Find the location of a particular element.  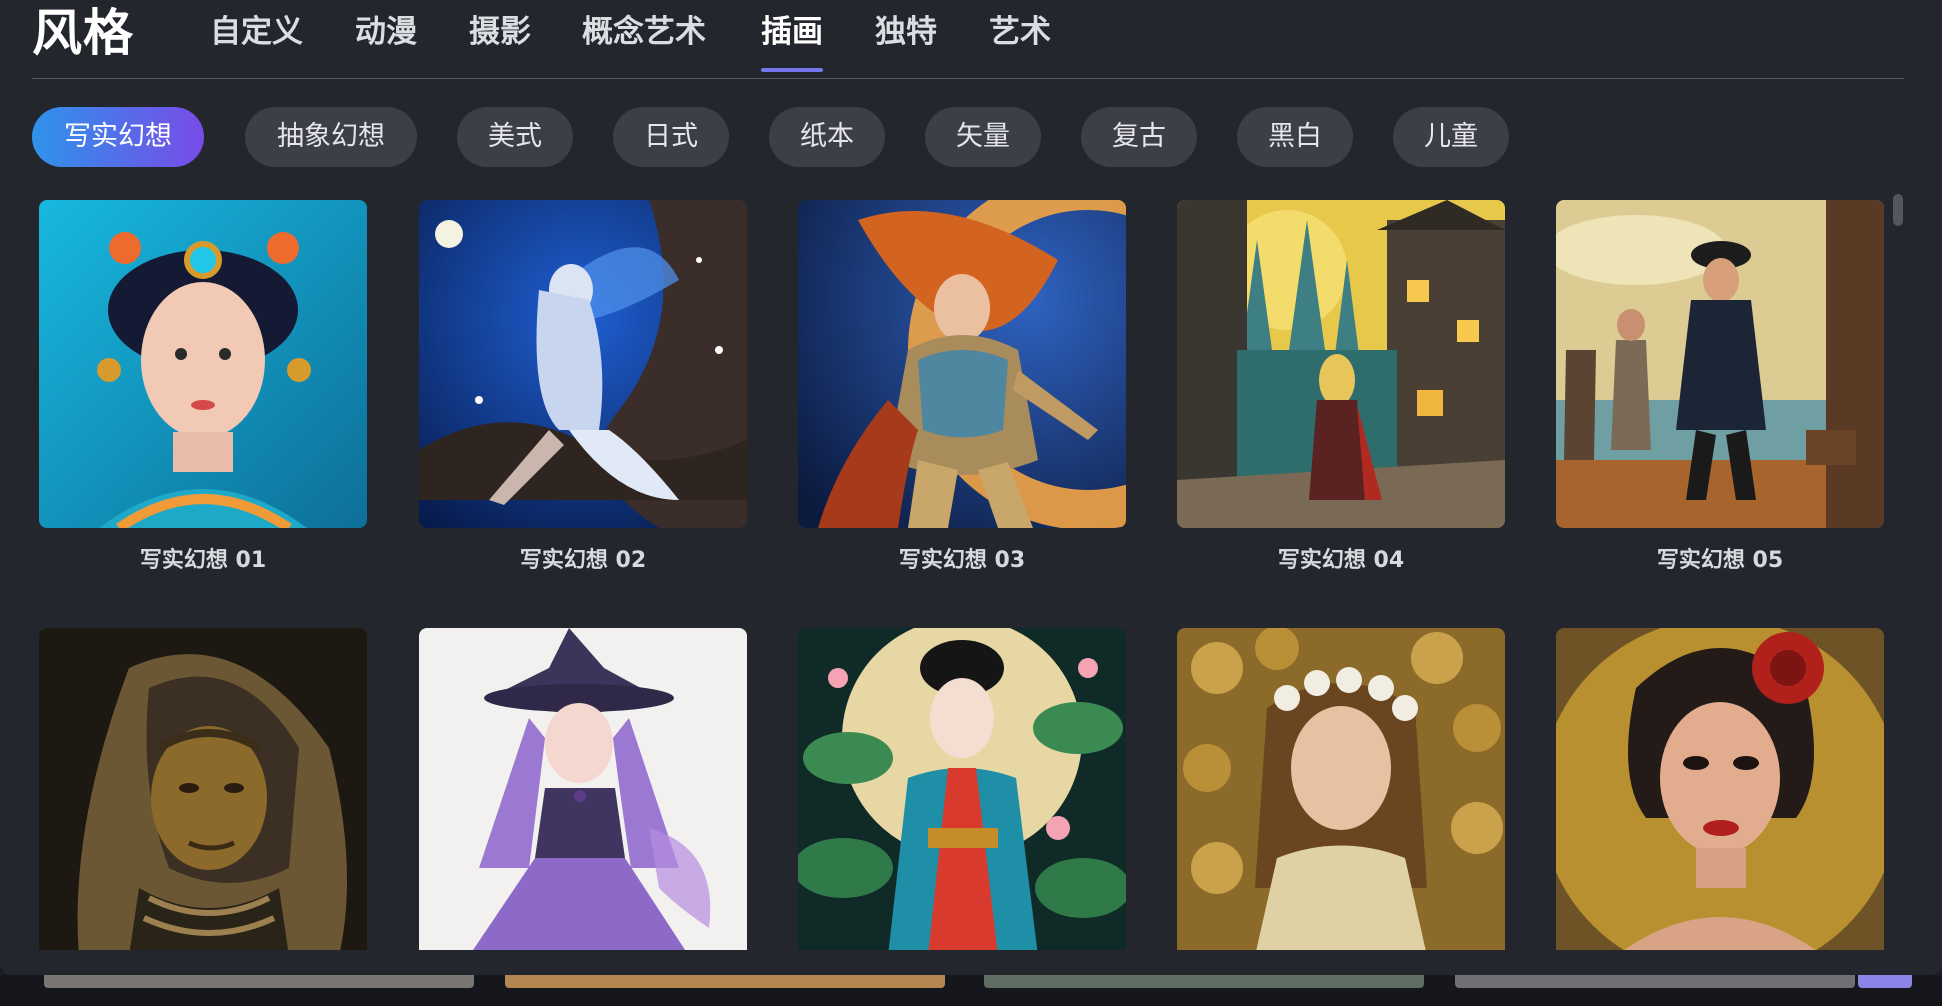

style-card-label: 写实幻想 04 is located at coordinates (1341, 560).